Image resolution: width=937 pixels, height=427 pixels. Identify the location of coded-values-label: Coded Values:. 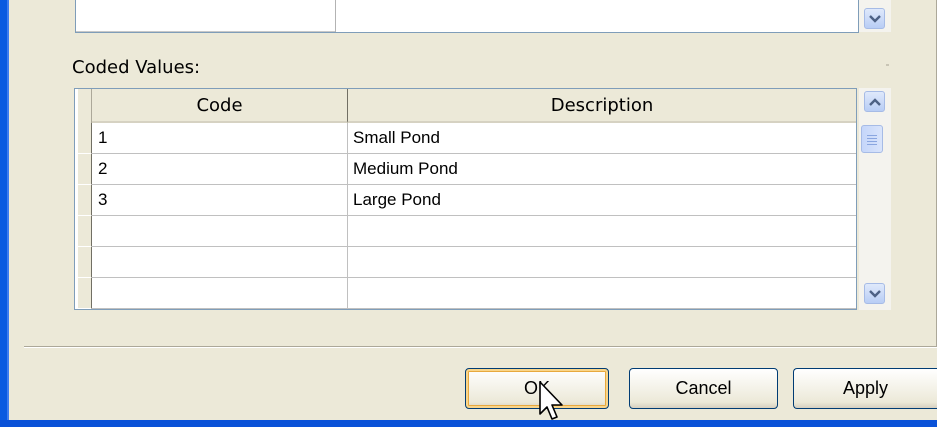
(136, 67).